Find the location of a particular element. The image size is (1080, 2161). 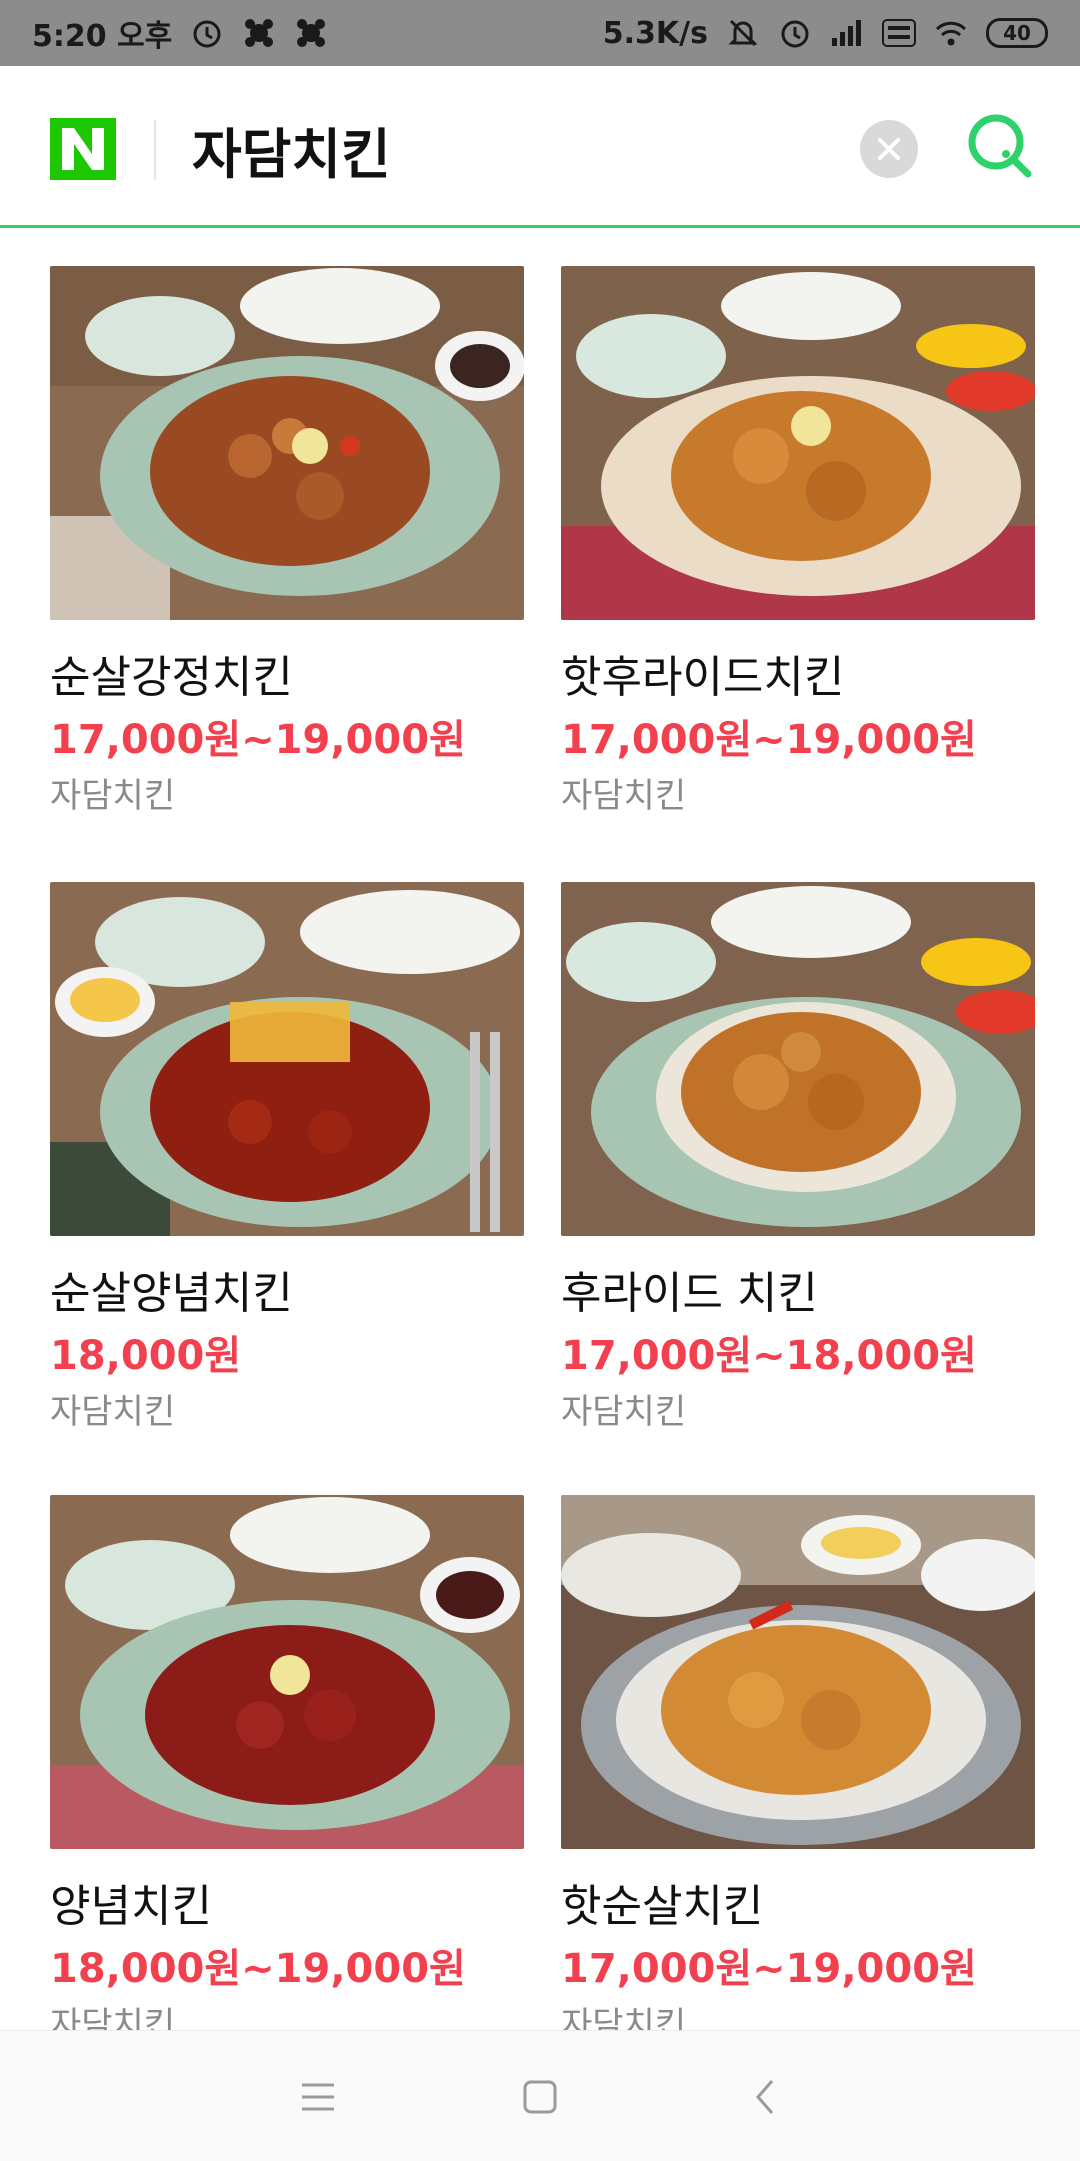

product-card: 순살양념치킨 18,000원 자담치킨 is located at coordinates (287, 1159).